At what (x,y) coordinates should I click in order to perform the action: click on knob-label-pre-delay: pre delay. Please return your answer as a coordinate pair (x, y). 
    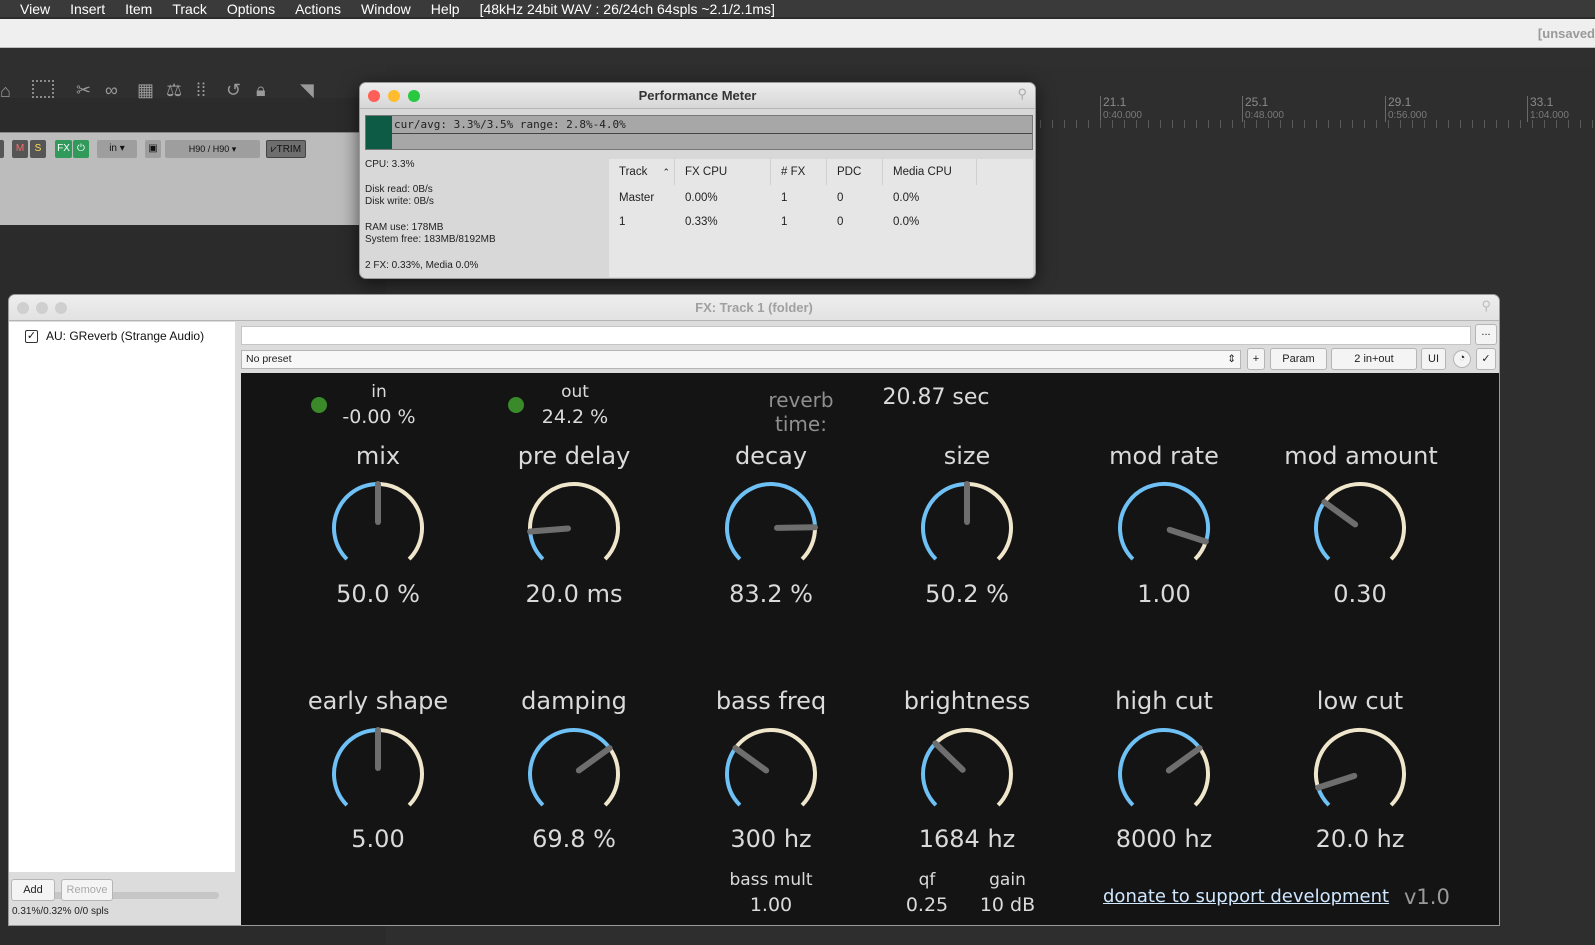
    Looking at the image, I should click on (574, 456).